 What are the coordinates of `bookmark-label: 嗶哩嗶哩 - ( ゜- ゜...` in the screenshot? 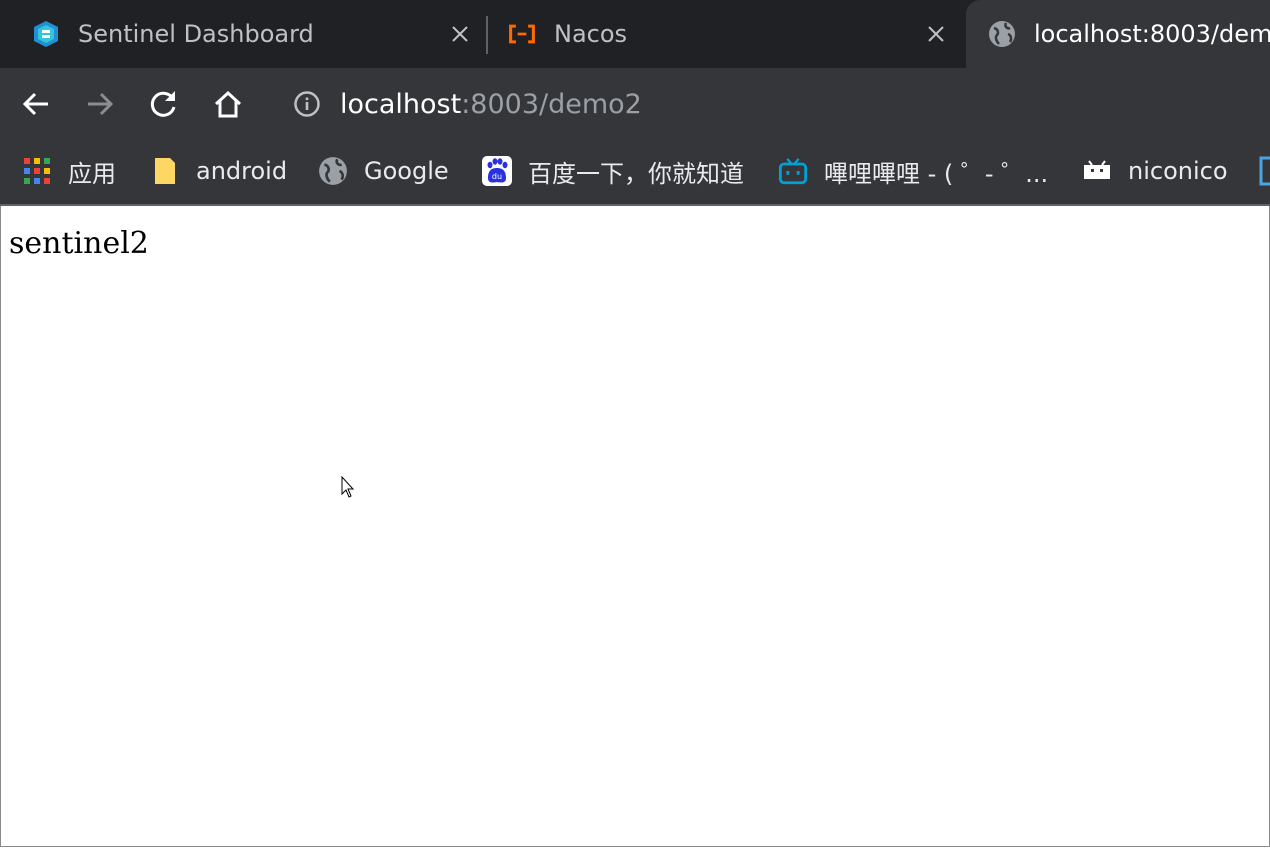 It's located at (936, 173).